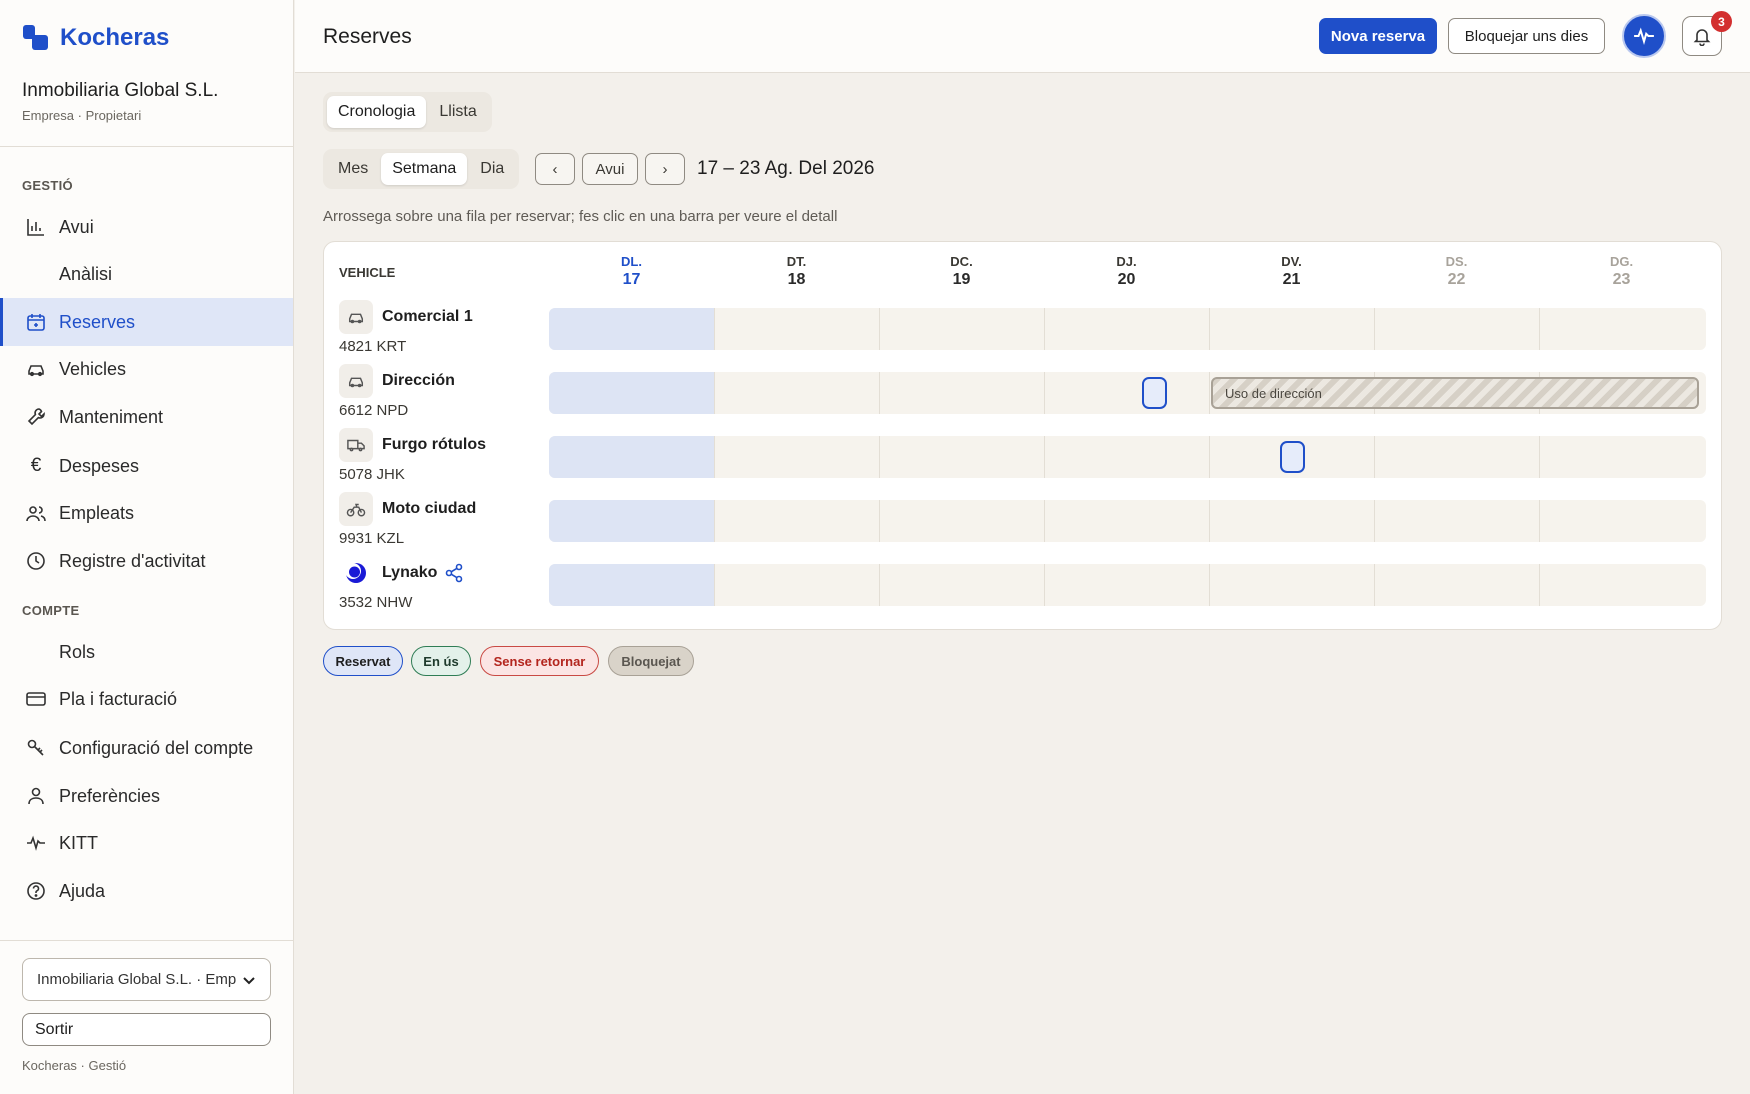 The width and height of the screenshot is (1750, 1094). I want to click on sidebar-item-manteniment: Manteniment, so click(146, 417).